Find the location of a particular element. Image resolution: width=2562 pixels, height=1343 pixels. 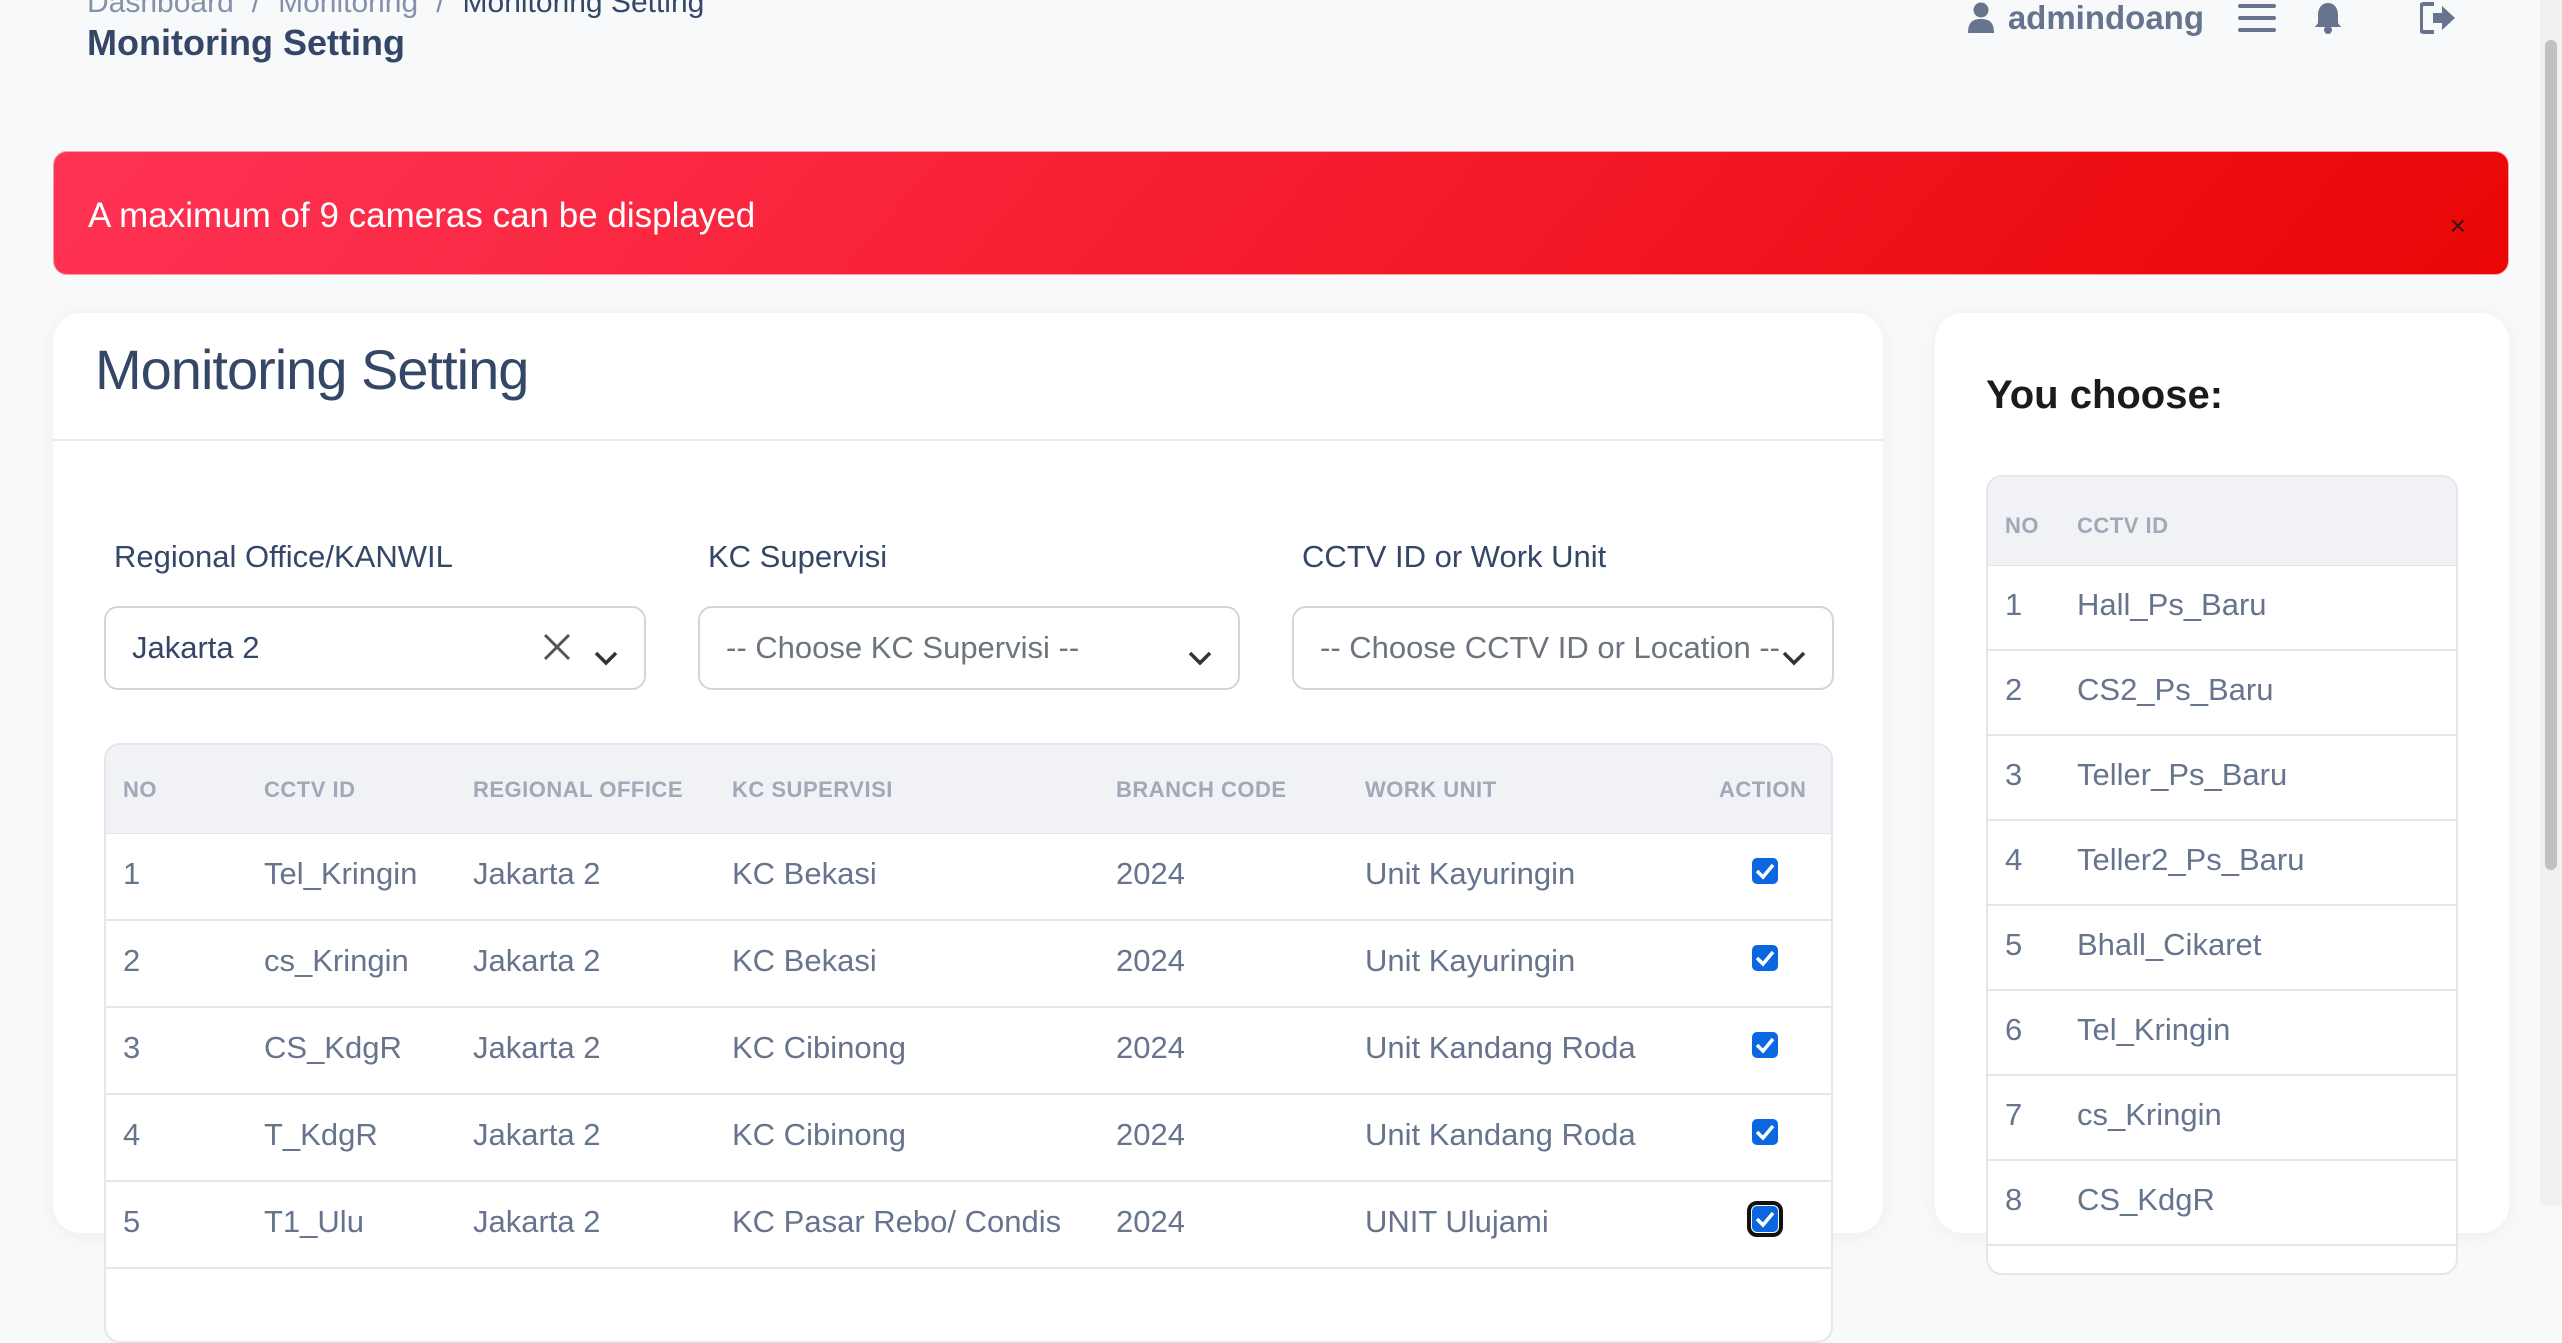

list-item: 8 CS_KdgR is located at coordinates (2222, 1203).